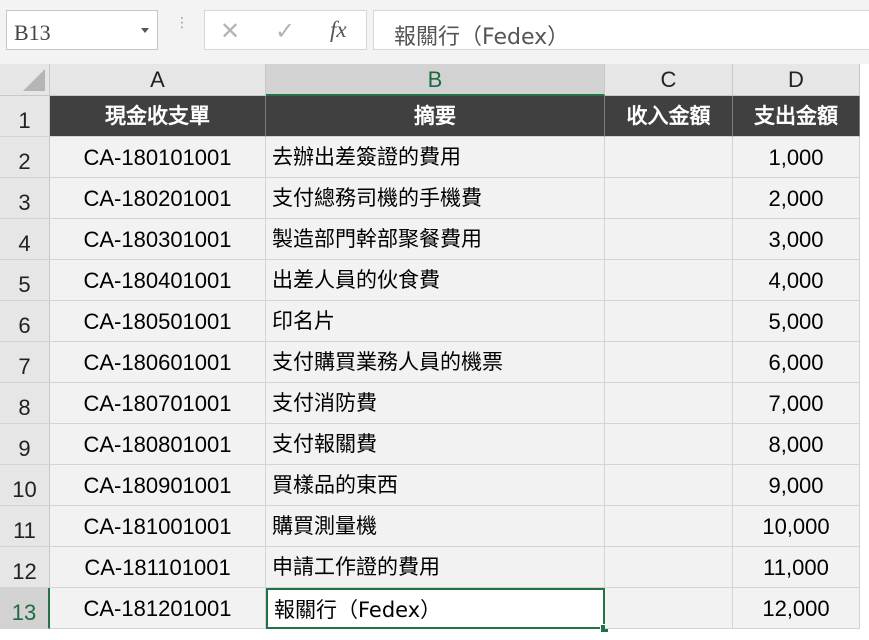  What do you see at coordinates (158, 608) in the screenshot?
I see `table-cell: CA-181201001` at bounding box center [158, 608].